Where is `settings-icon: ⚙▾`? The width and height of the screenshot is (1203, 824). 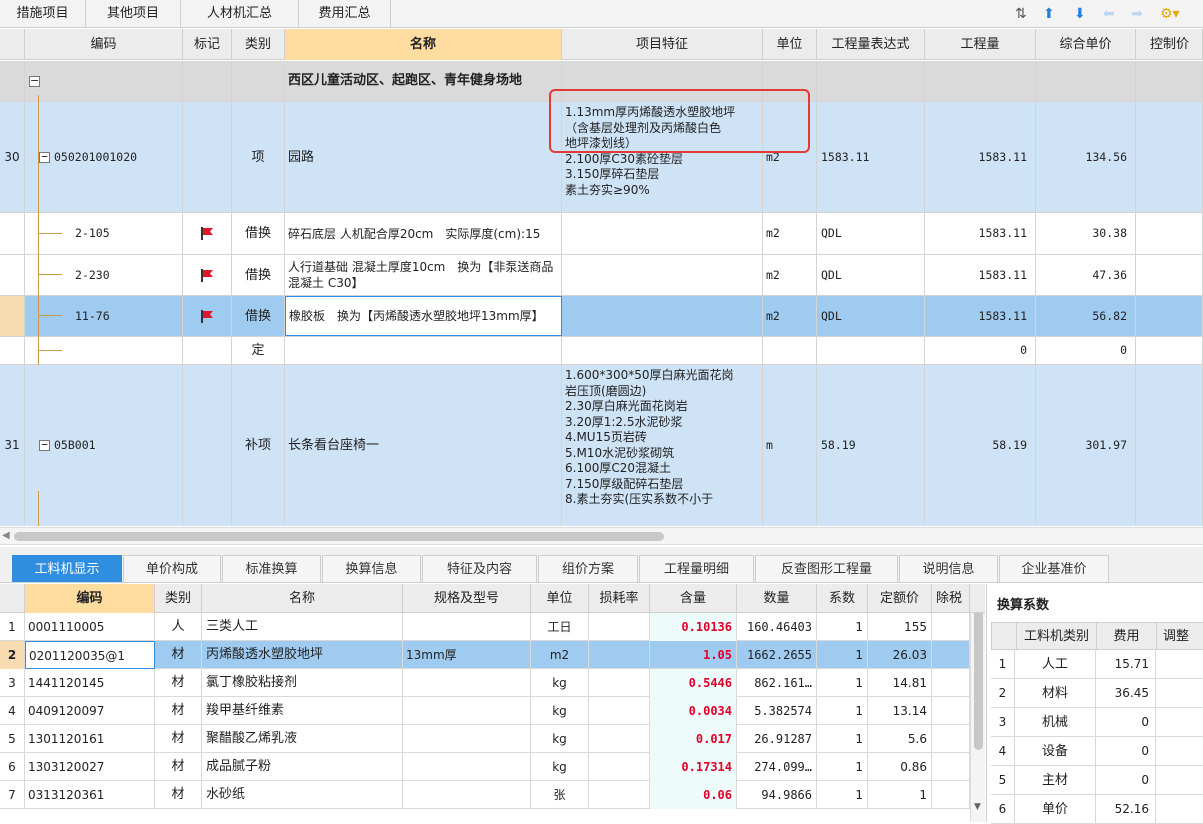 settings-icon: ⚙▾ is located at coordinates (1170, 14).